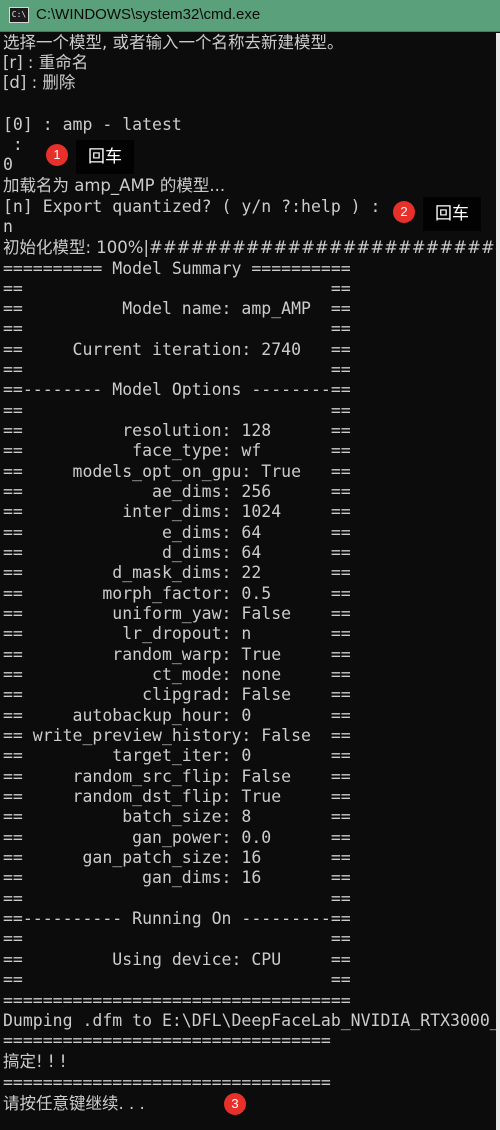 Image resolution: width=500 pixels, height=1130 pixels. What do you see at coordinates (13, 144) in the screenshot?
I see `console-line: :` at bounding box center [13, 144].